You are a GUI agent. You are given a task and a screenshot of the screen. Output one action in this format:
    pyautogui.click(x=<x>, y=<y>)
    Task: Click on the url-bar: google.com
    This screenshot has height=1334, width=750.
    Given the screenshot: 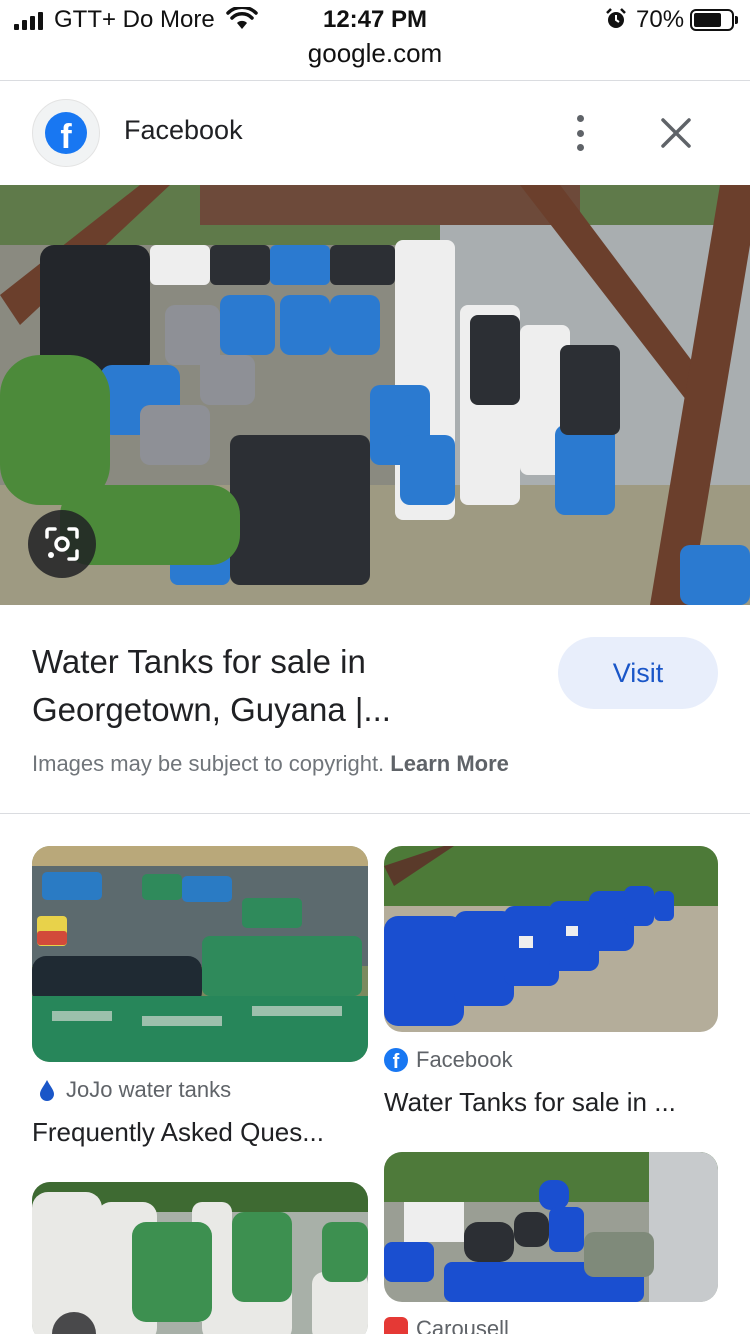 What is the action you would take?
    pyautogui.click(x=375, y=53)
    